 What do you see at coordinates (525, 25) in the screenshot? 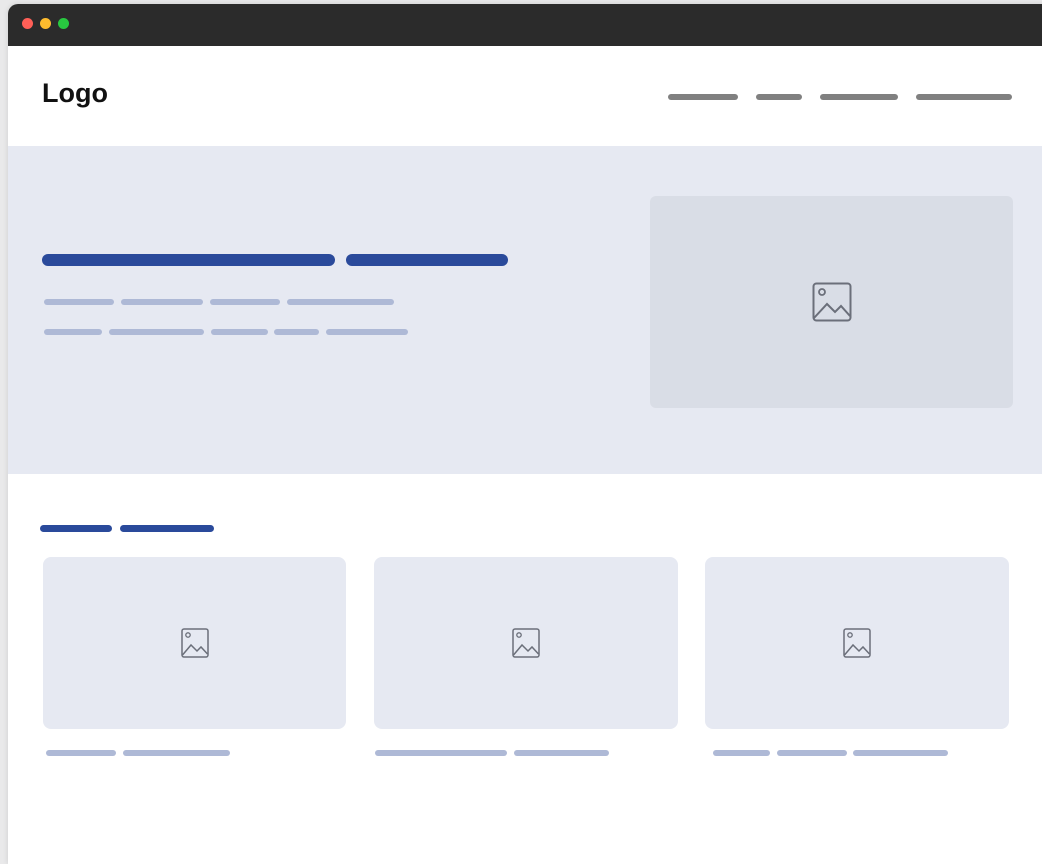
I see `title-bar` at bounding box center [525, 25].